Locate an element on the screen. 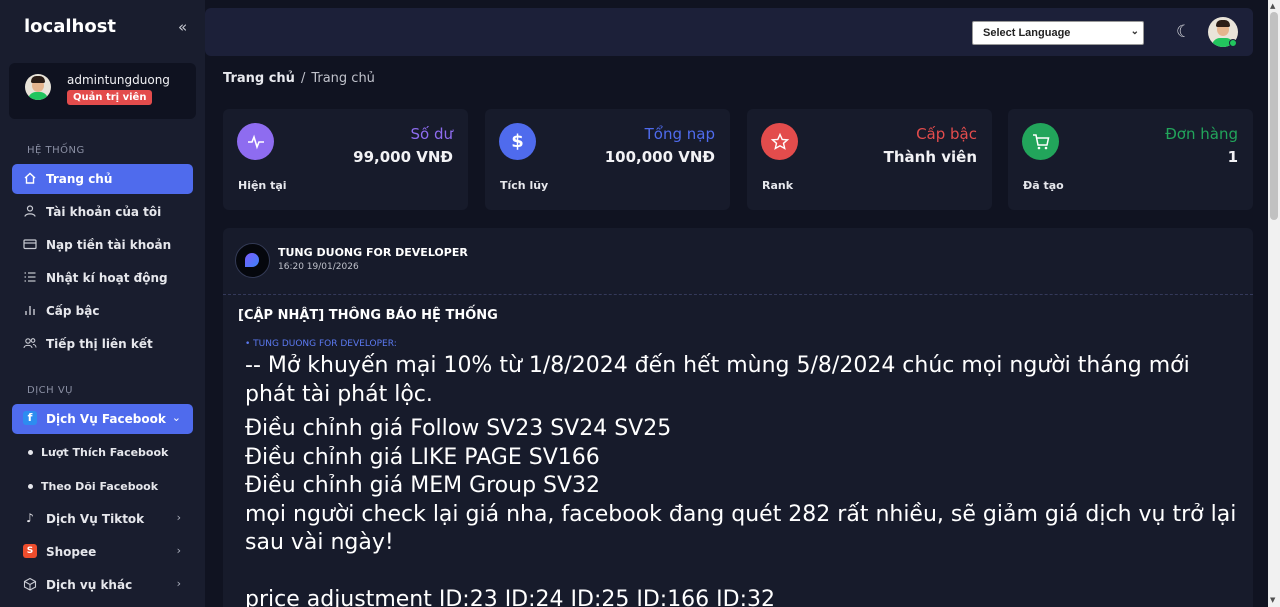 The height and width of the screenshot is (607, 1280). sidebar-item-affiliate: Tiếp thị liên kết is located at coordinates (102, 344).